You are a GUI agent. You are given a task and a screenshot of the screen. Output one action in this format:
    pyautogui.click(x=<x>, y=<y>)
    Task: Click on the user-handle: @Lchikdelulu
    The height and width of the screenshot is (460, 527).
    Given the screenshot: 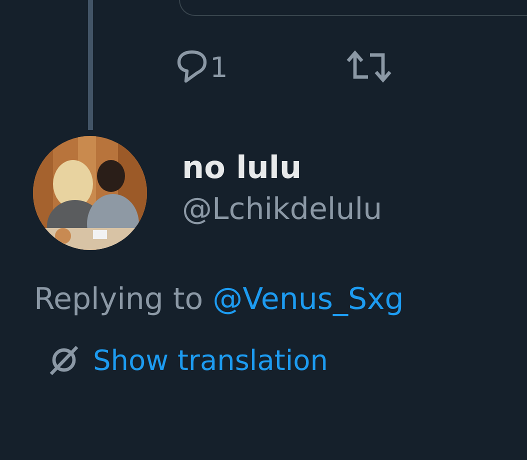 What is the action you would take?
    pyautogui.click(x=282, y=210)
    